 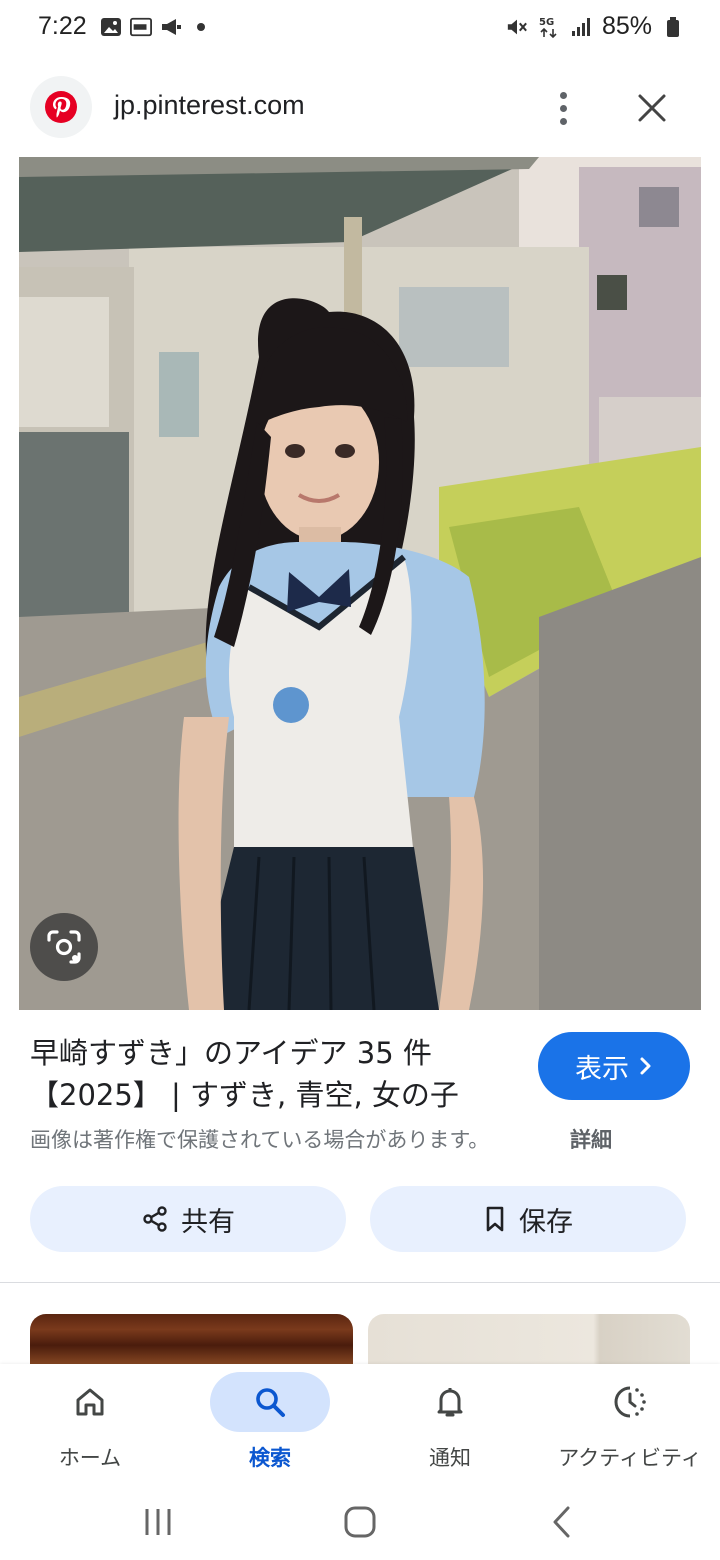 What do you see at coordinates (141, 27) in the screenshot?
I see `carrier-icon` at bounding box center [141, 27].